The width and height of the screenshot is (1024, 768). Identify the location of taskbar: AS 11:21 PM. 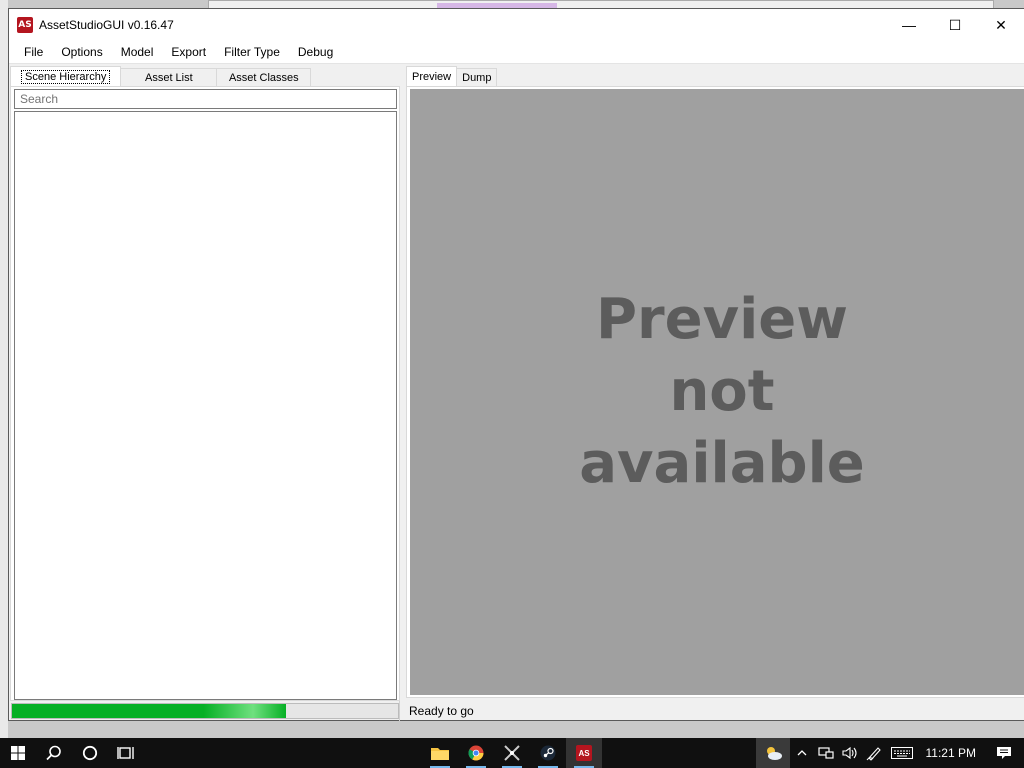
(512, 753).